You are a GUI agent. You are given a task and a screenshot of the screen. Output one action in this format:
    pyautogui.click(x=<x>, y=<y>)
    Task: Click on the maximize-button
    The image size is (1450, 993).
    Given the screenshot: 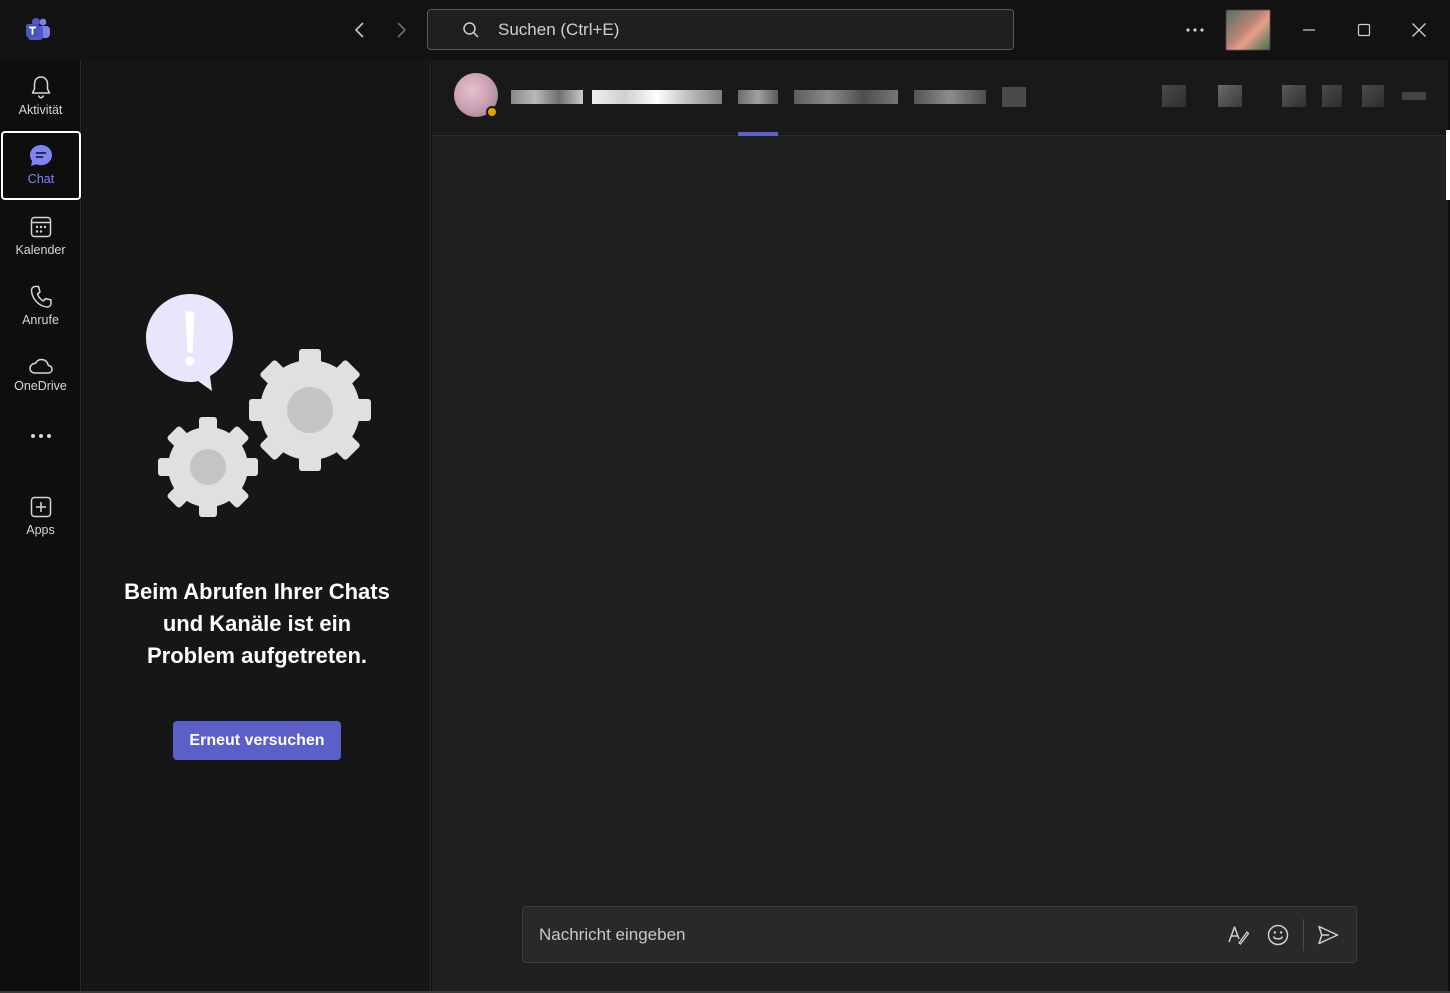 What is the action you would take?
    pyautogui.click(x=1364, y=30)
    